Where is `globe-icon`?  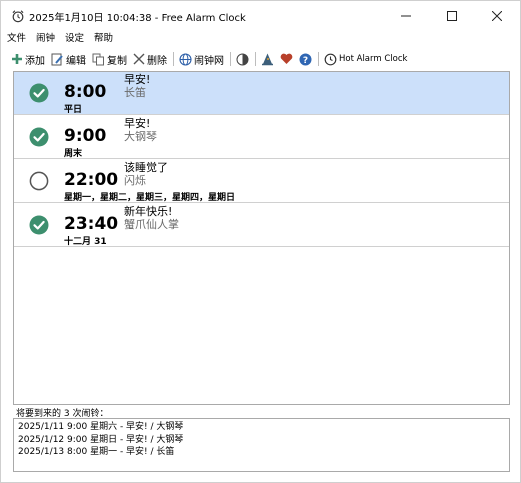 globe-icon is located at coordinates (185, 59).